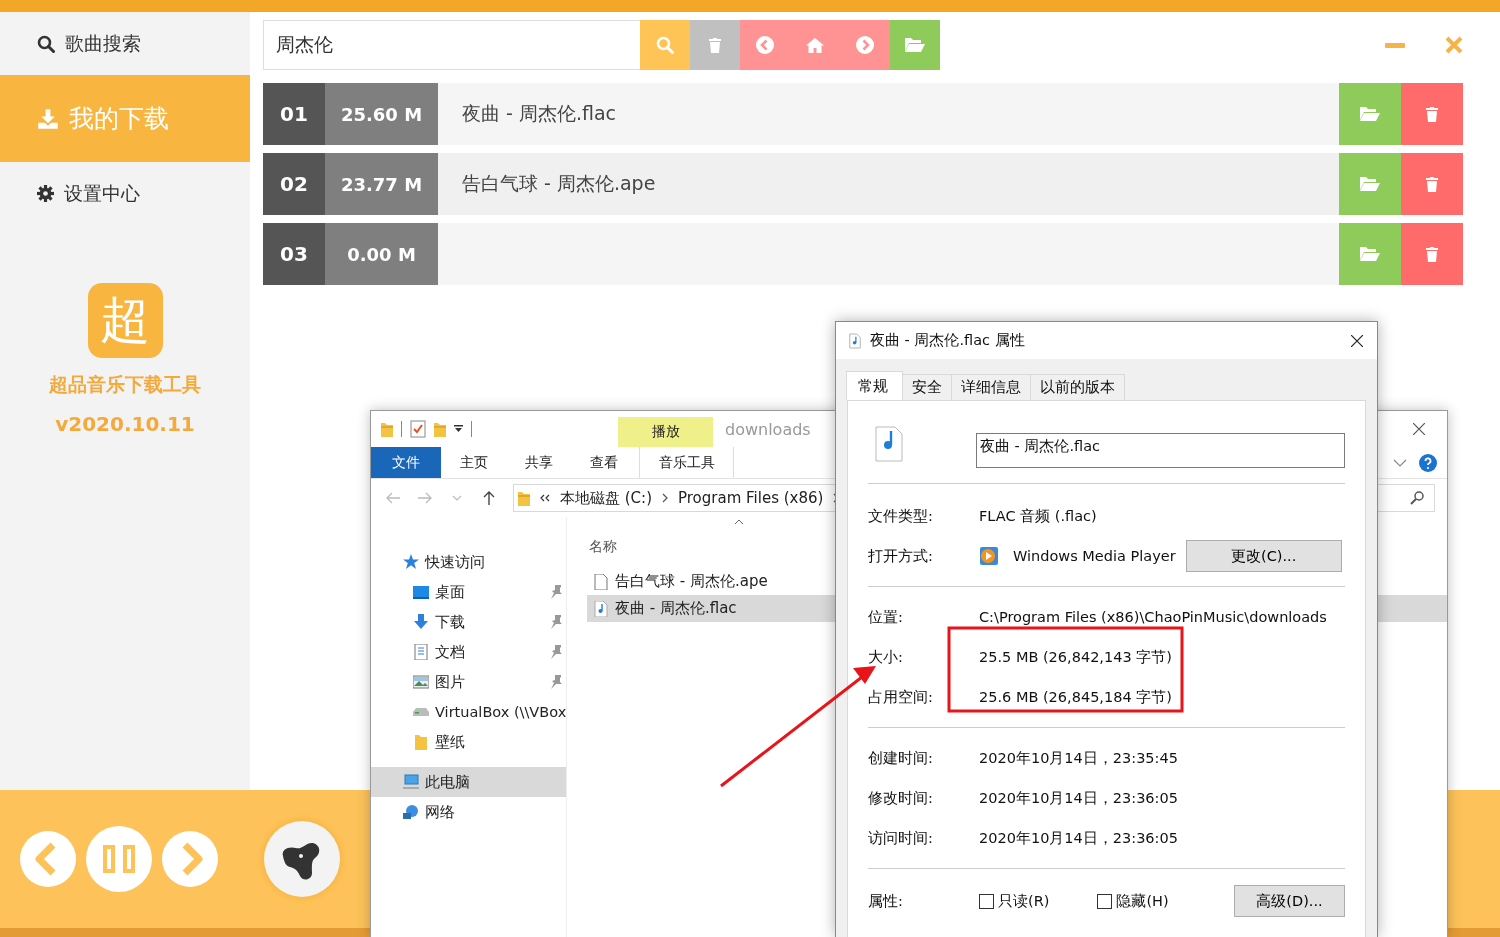 The image size is (1500, 937). Describe the element at coordinates (1153, 617) in the screenshot. I see `field-value: C:\Program Files (x86)\ChaoPinMusic\downloads` at that location.